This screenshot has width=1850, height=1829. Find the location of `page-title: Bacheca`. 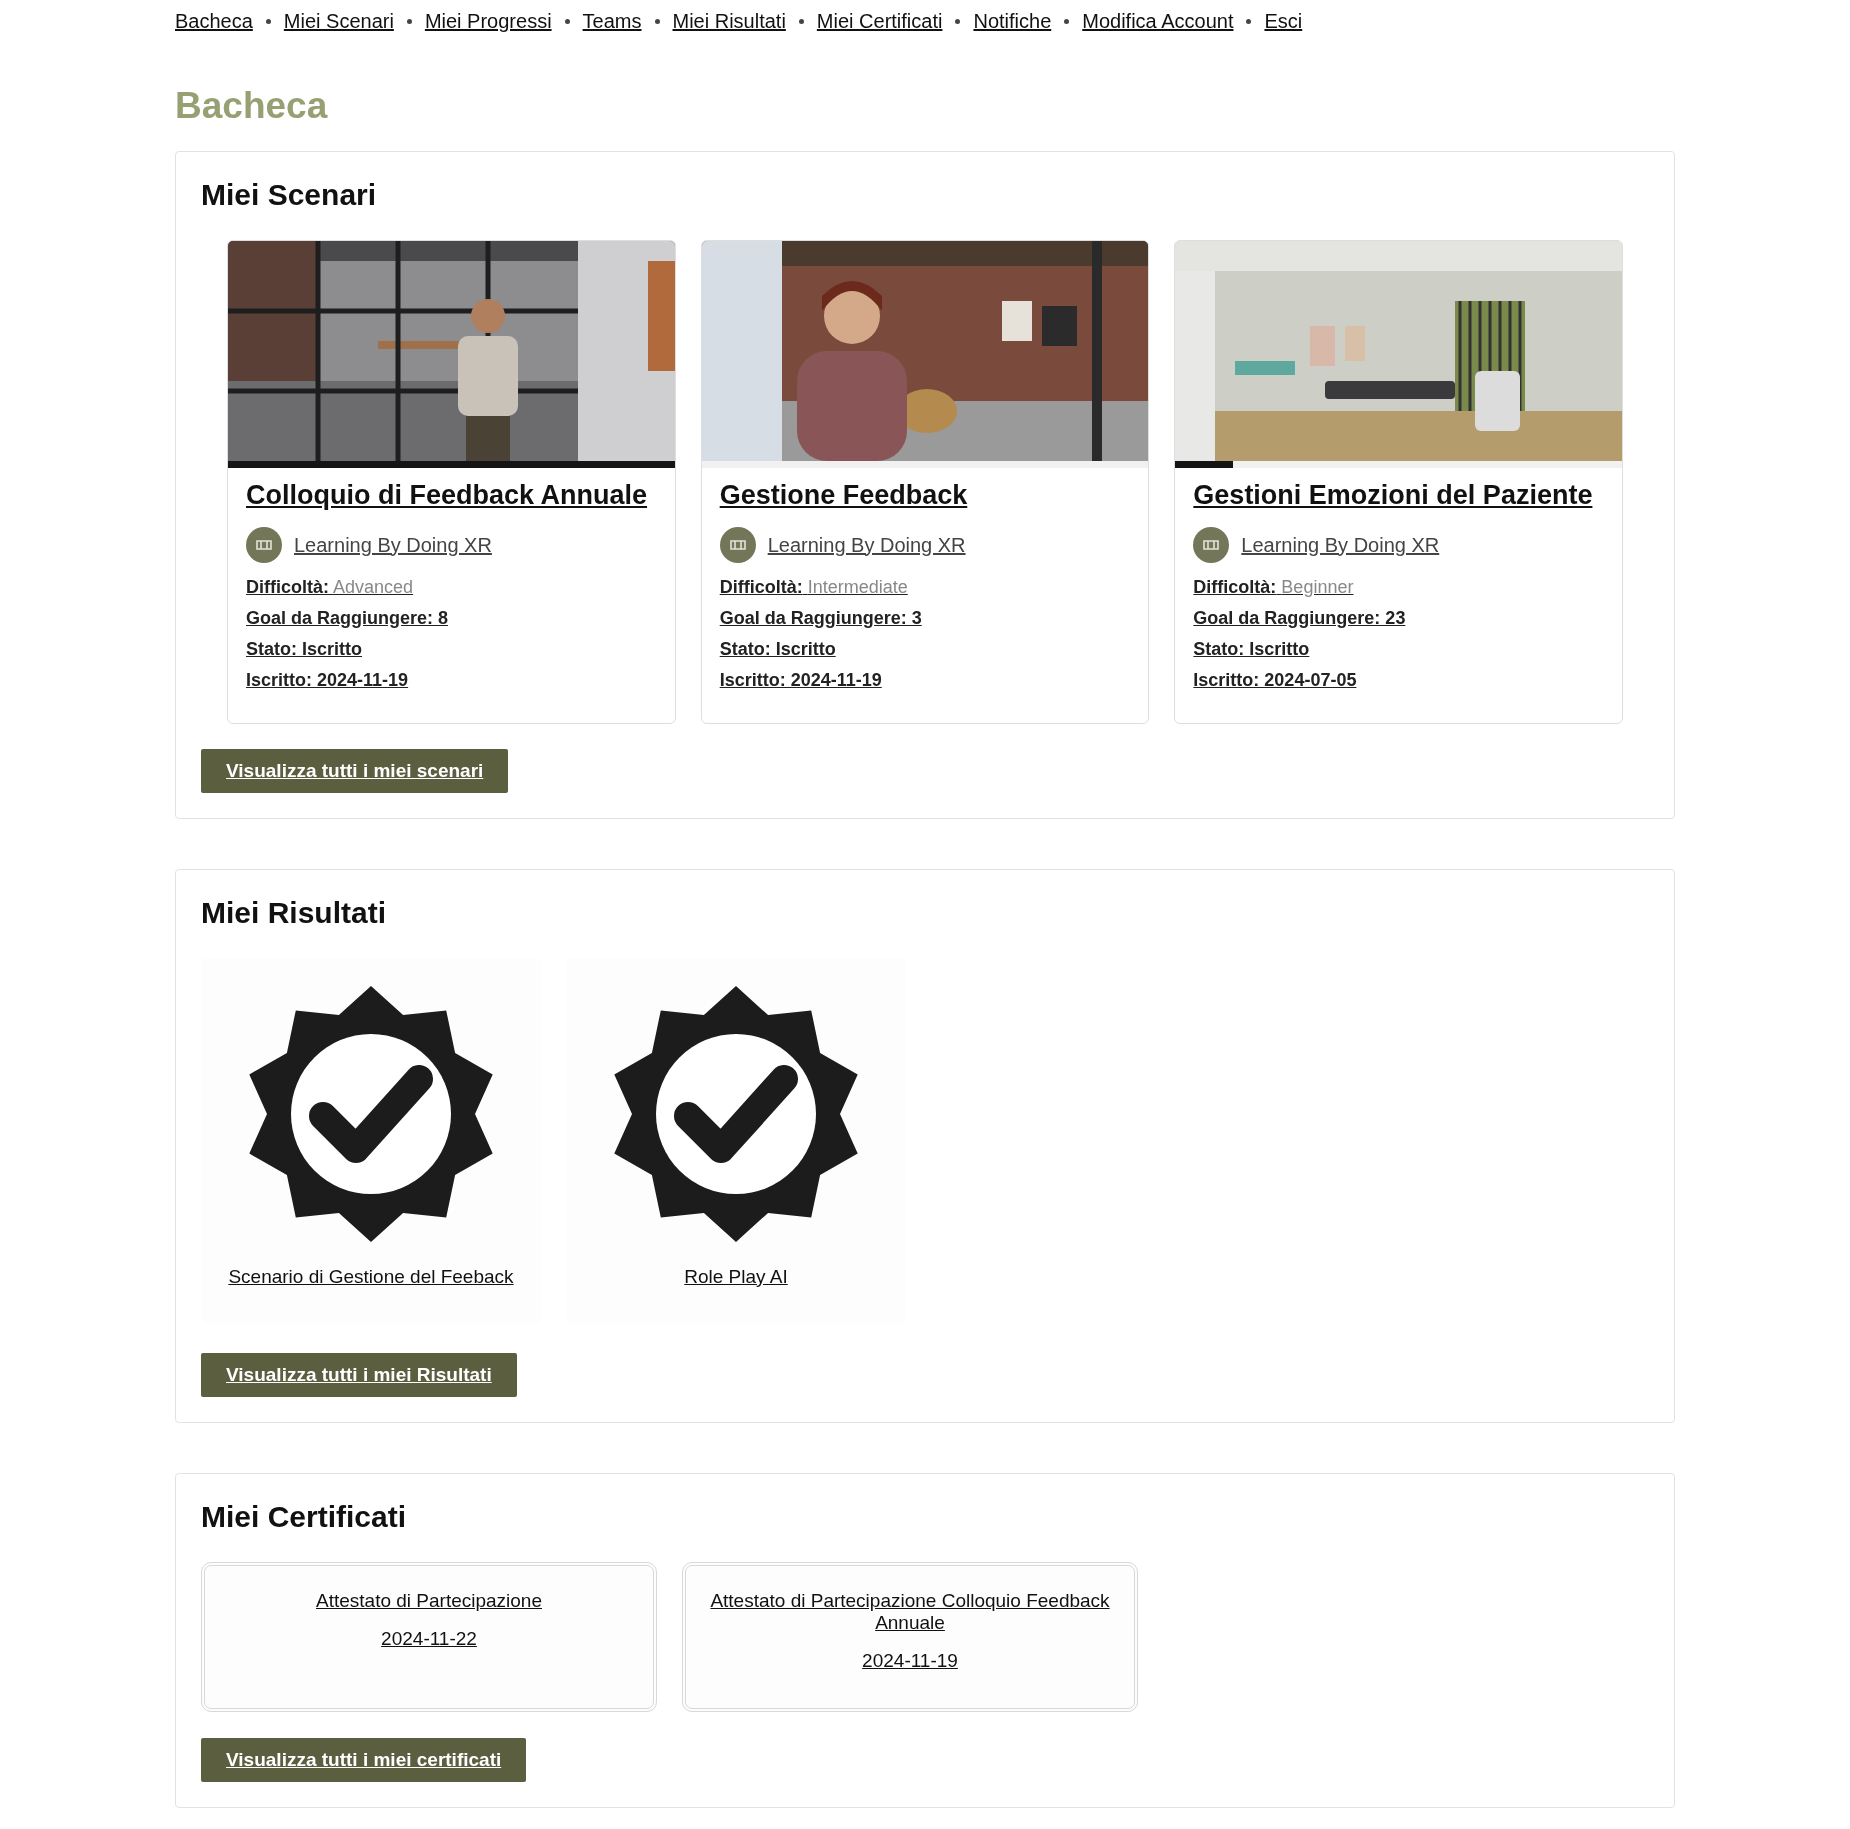

page-title: Bacheca is located at coordinates (252, 106).